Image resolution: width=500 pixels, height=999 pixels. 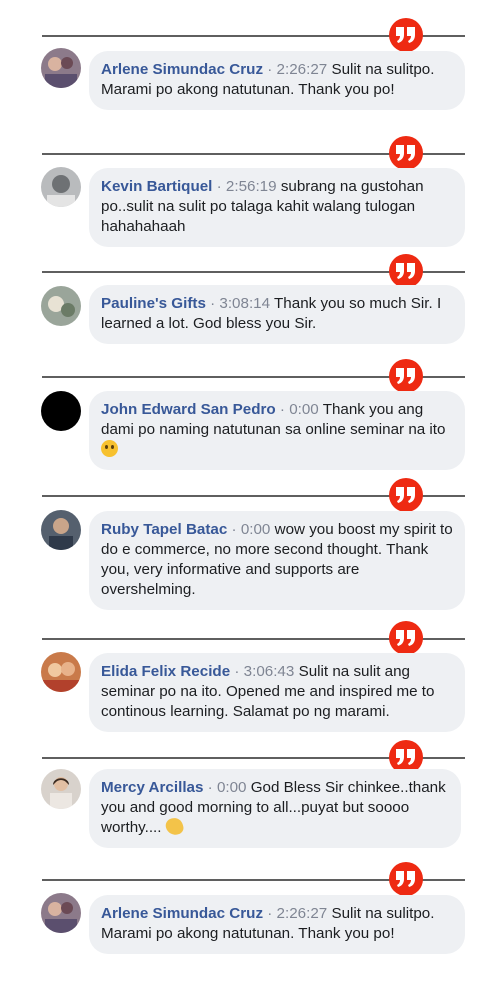 What do you see at coordinates (153, 303) in the screenshot?
I see `commenter-name: Pauline's Gifts` at bounding box center [153, 303].